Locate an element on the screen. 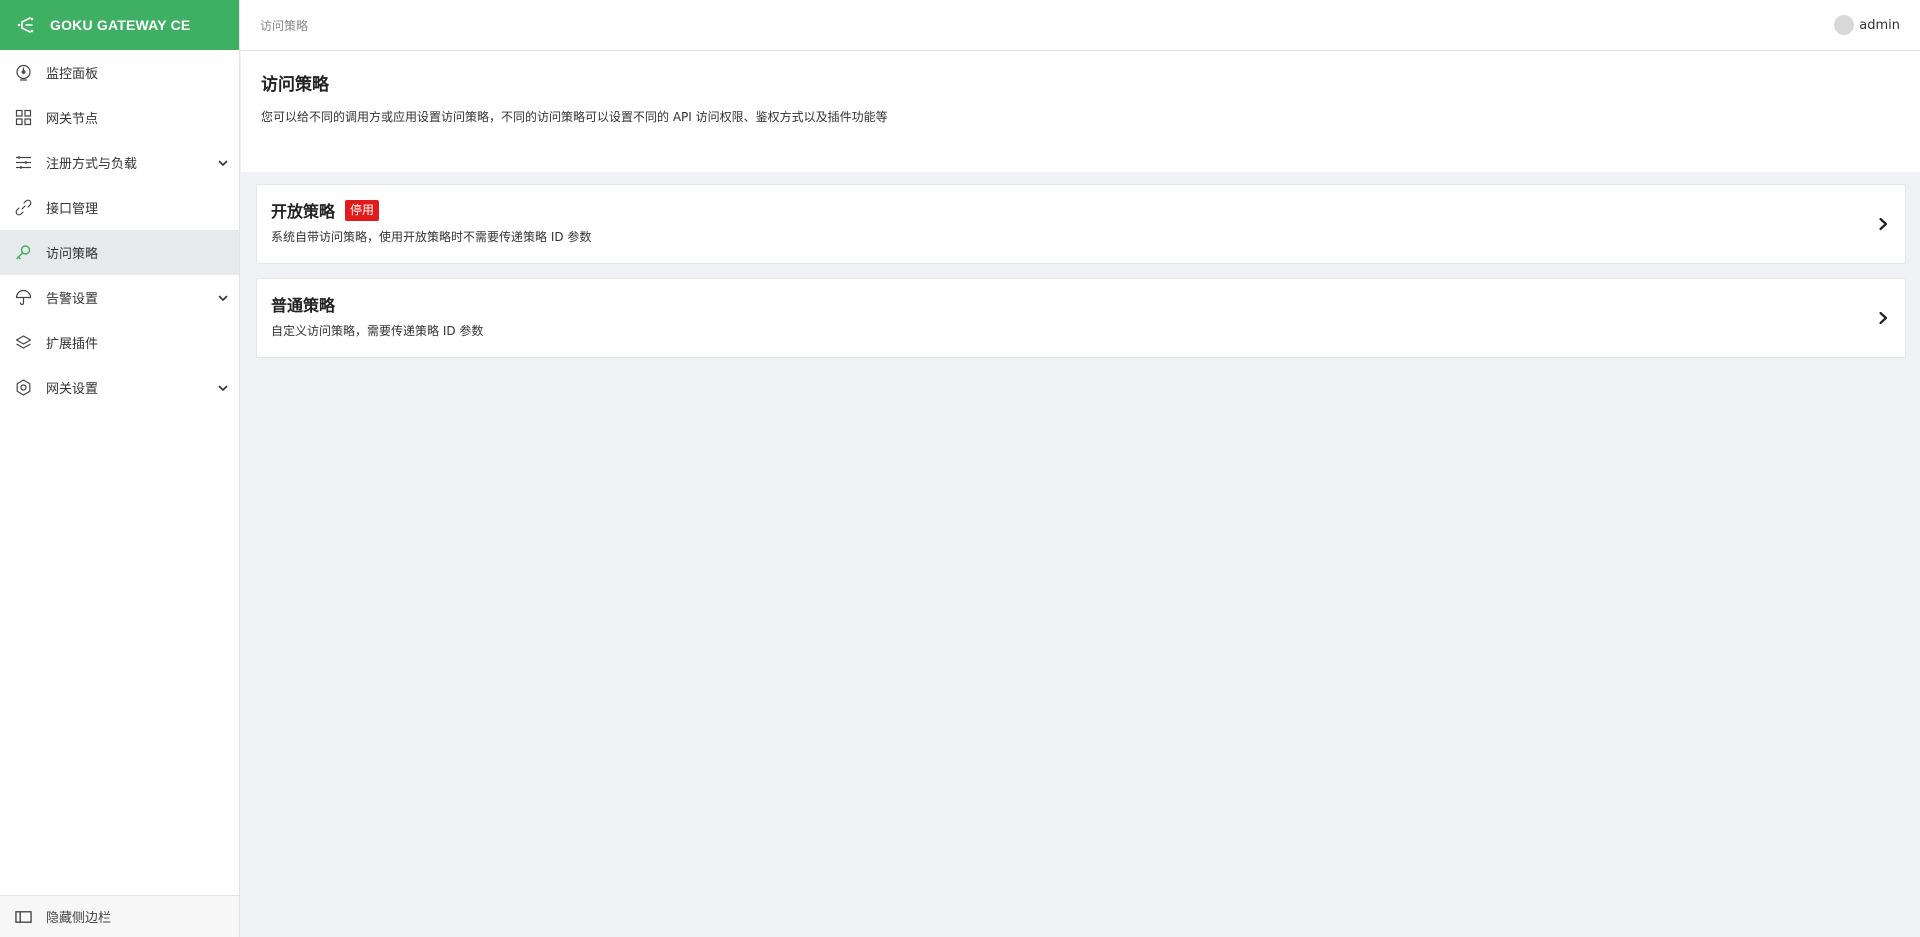 The height and width of the screenshot is (937, 1920). sidebar-item-label: 告警设置 is located at coordinates (72, 299).